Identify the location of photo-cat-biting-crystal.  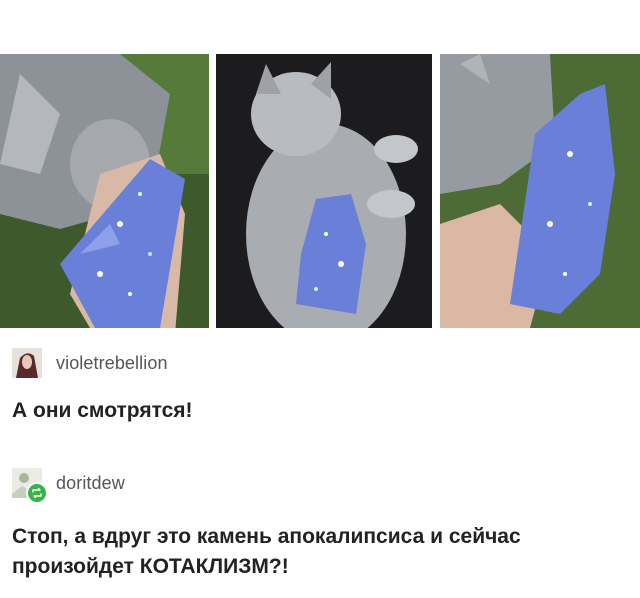
(104, 191).